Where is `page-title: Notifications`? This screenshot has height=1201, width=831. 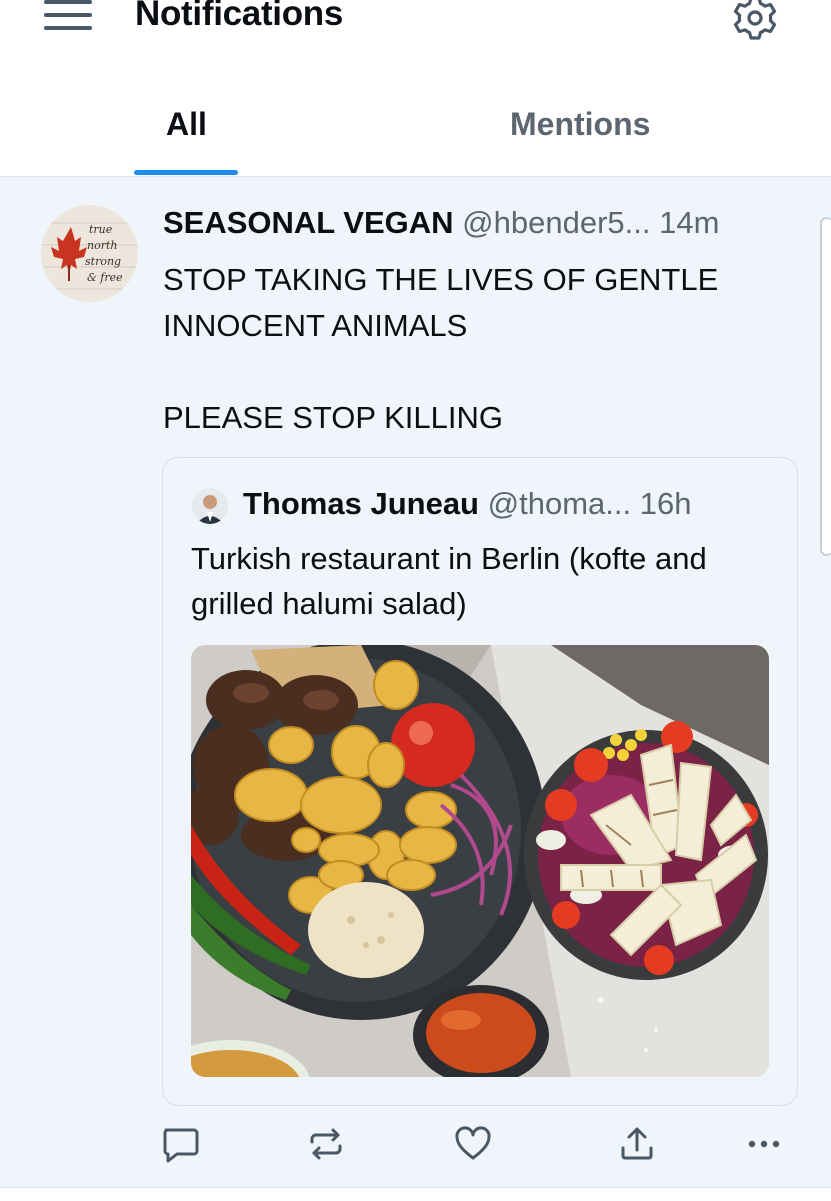 page-title: Notifications is located at coordinates (239, 16).